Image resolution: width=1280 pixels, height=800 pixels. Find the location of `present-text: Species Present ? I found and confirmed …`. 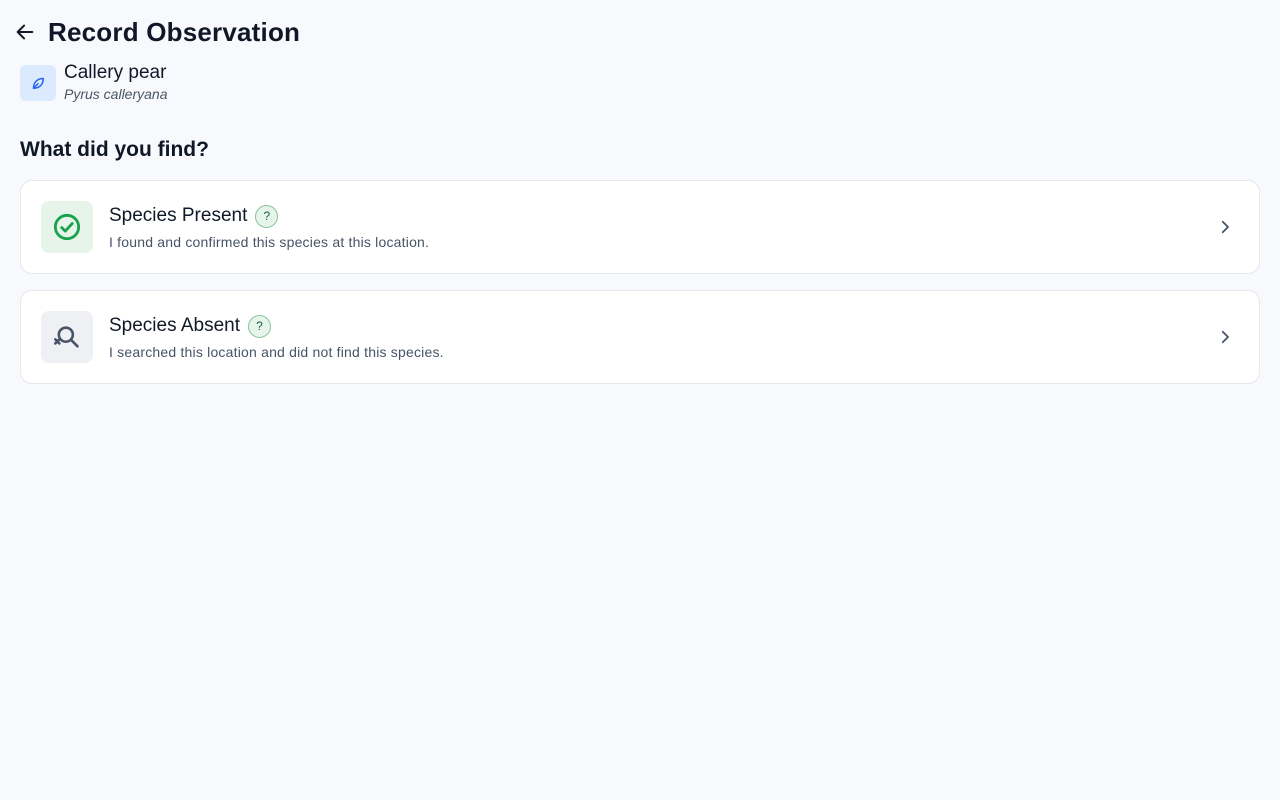

present-text: Species Present ? I found and confirmed … is located at coordinates (661, 227).